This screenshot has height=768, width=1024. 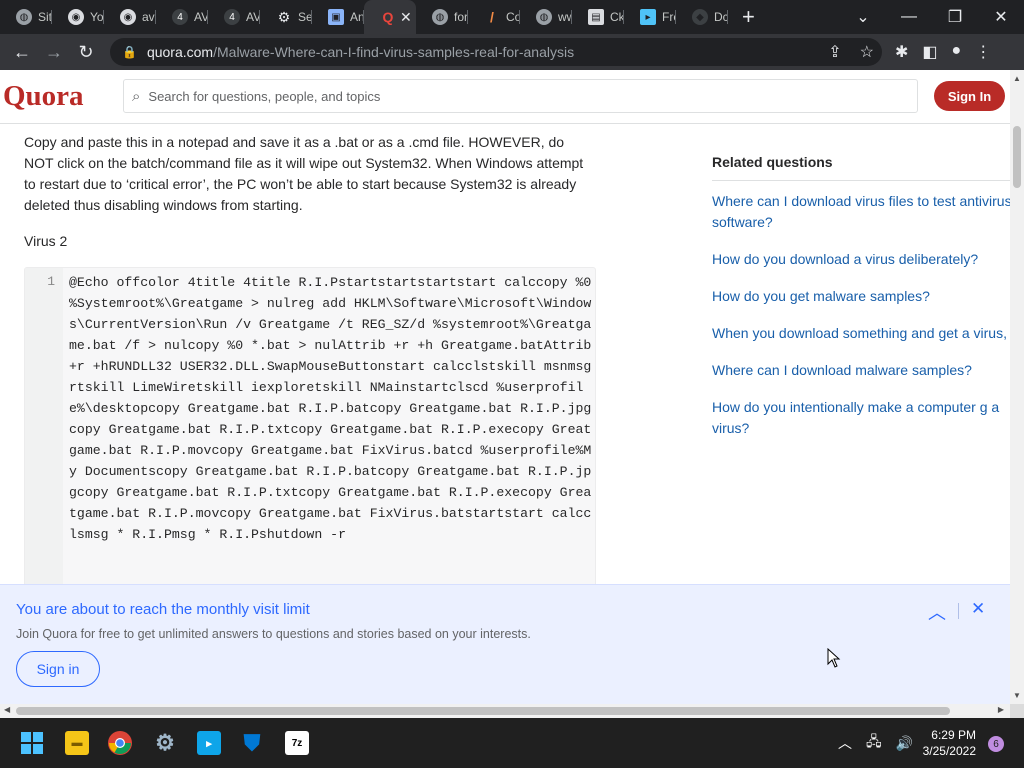 What do you see at coordinates (46, 241) in the screenshot?
I see `section-heading: Virus 2` at bounding box center [46, 241].